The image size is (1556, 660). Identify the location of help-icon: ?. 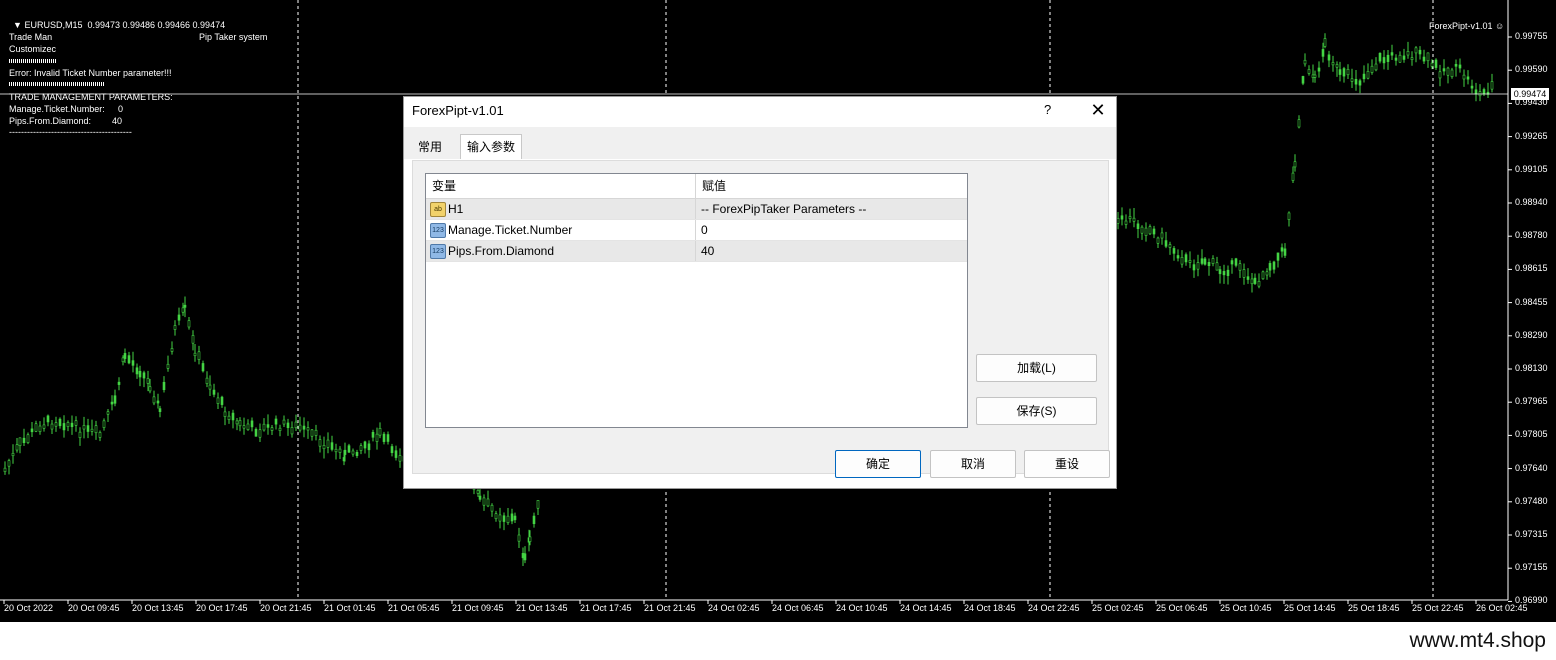
(1047, 109).